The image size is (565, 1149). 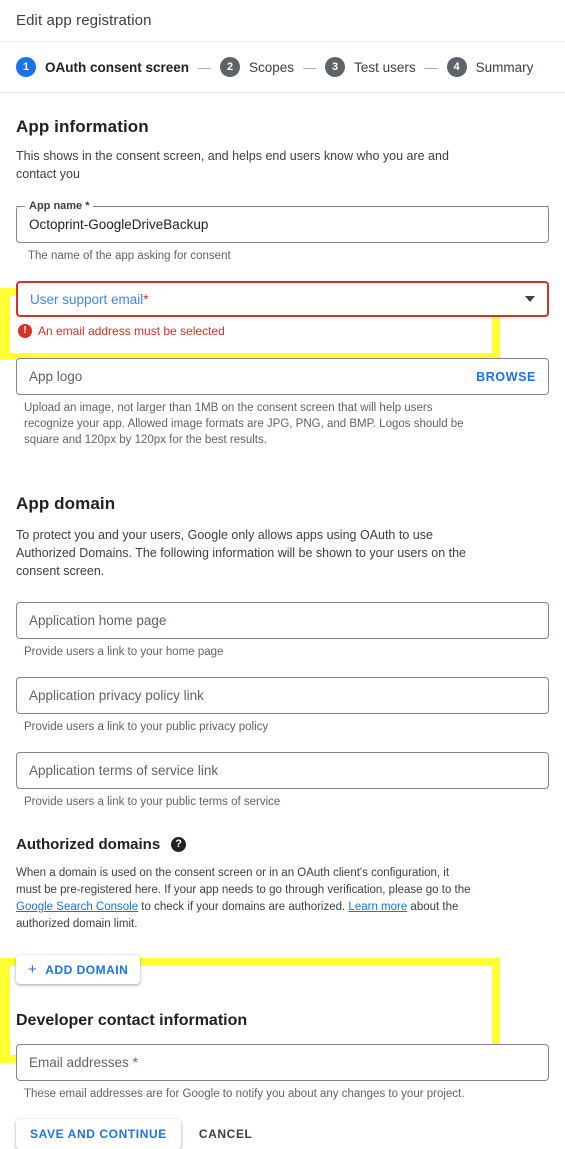 What do you see at coordinates (282, 21) in the screenshot?
I see `page-header: Edit app registration` at bounding box center [282, 21].